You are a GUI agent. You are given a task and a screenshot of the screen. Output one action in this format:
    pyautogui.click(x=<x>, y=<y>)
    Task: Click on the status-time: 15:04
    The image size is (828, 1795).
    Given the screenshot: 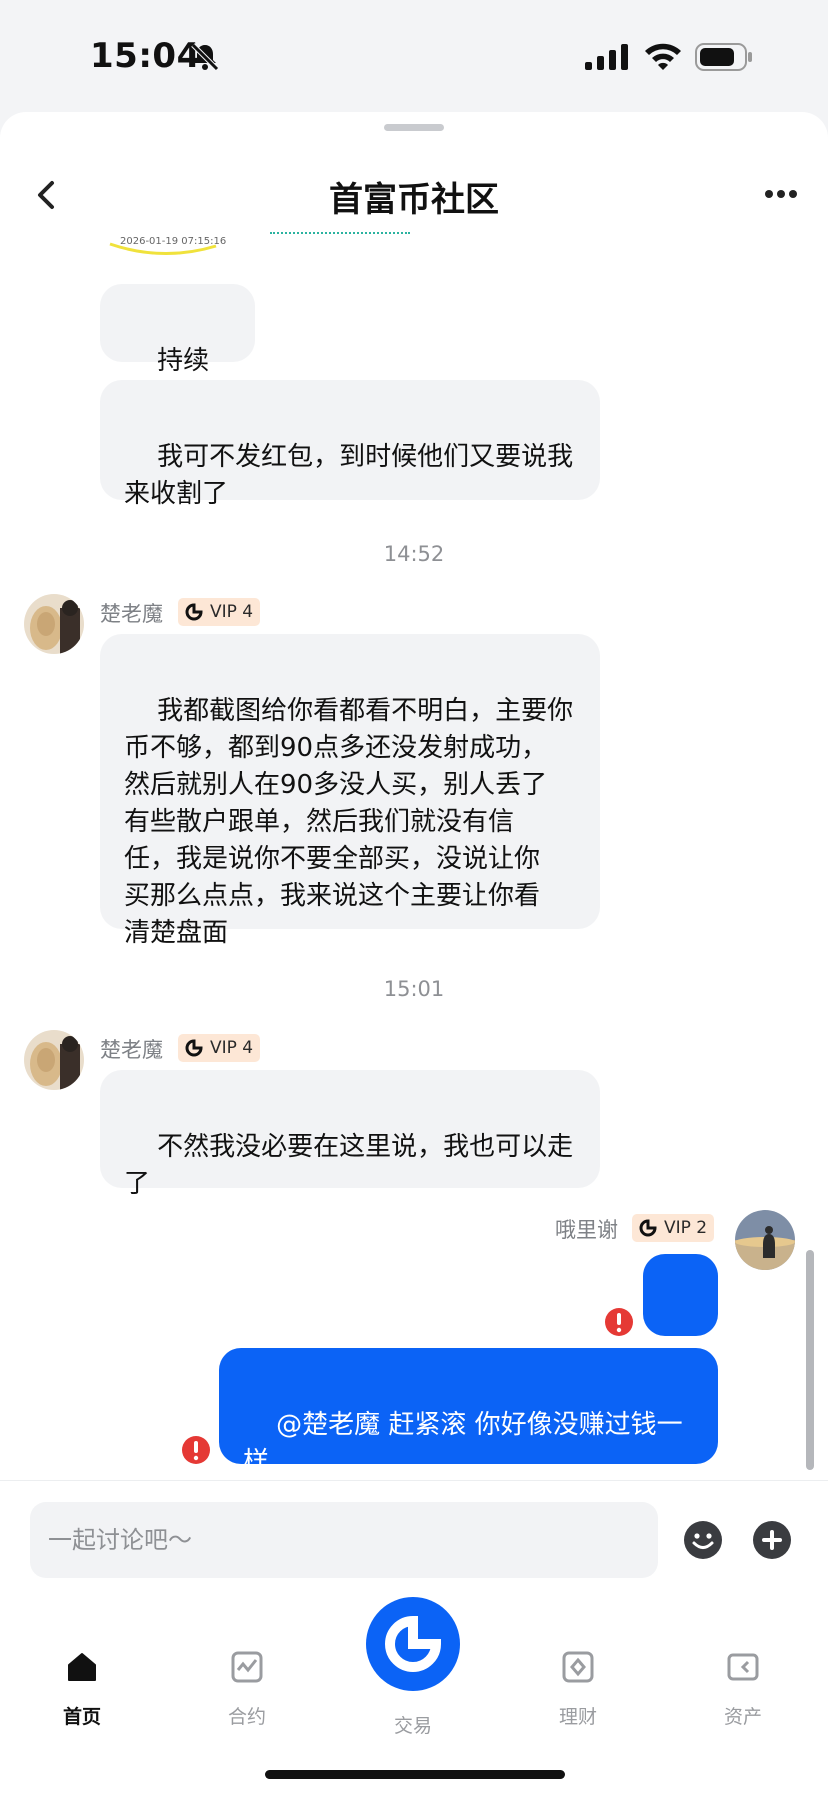 What is the action you would take?
    pyautogui.click(x=145, y=56)
    